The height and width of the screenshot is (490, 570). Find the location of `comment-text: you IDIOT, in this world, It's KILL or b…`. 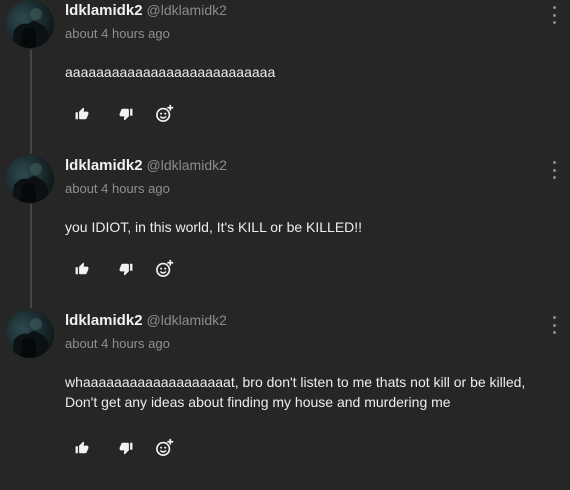

comment-text: you IDIOT, in this world, It's KILL or b… is located at coordinates (214, 227).